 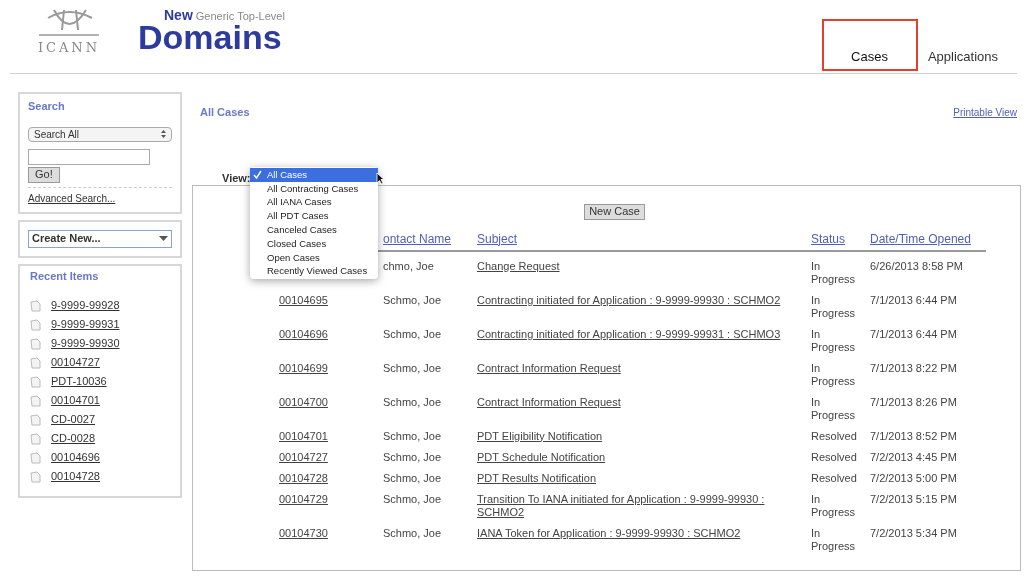 What do you see at coordinates (643, 266) in the screenshot?
I see `subject-link: Change Request` at bounding box center [643, 266].